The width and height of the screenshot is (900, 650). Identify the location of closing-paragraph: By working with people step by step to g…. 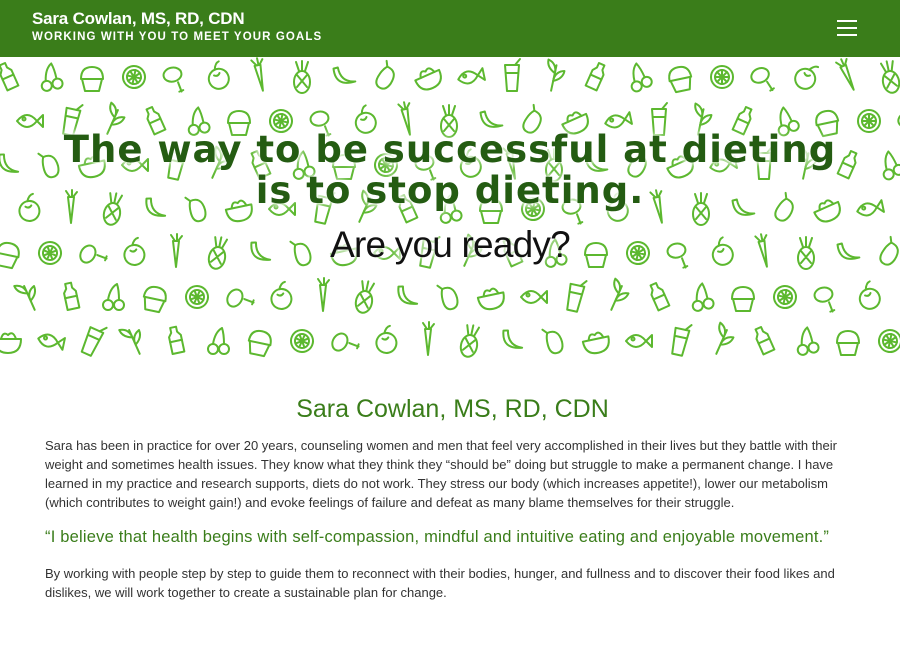
(440, 583).